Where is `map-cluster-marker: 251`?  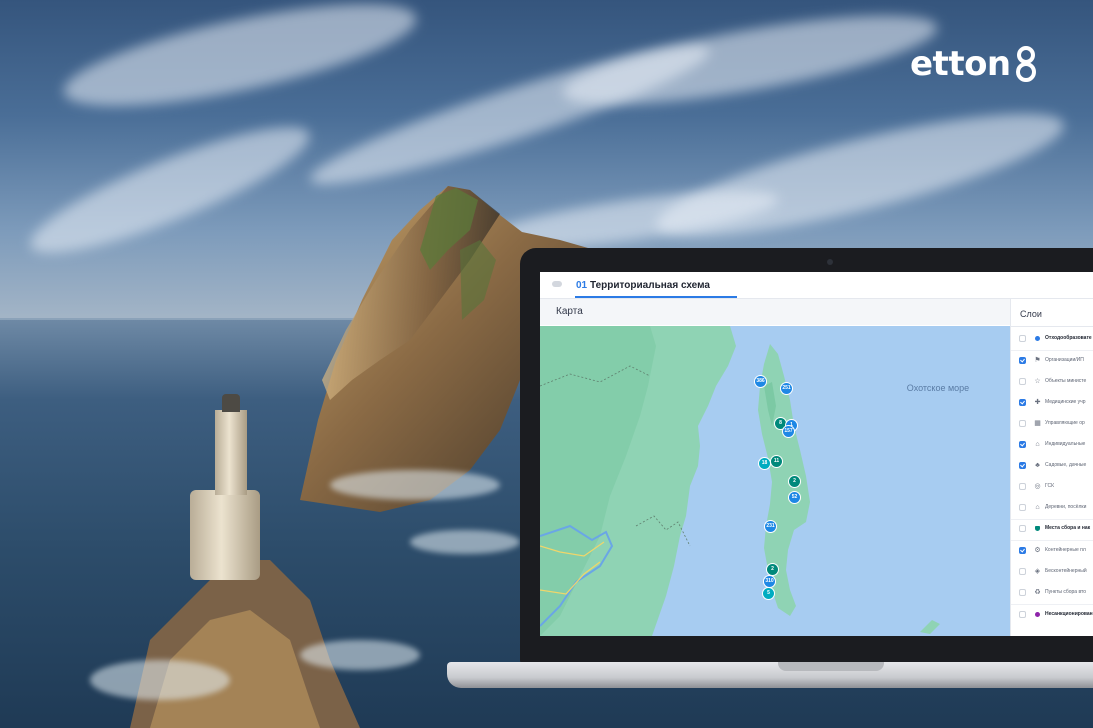 map-cluster-marker: 251 is located at coordinates (786, 388).